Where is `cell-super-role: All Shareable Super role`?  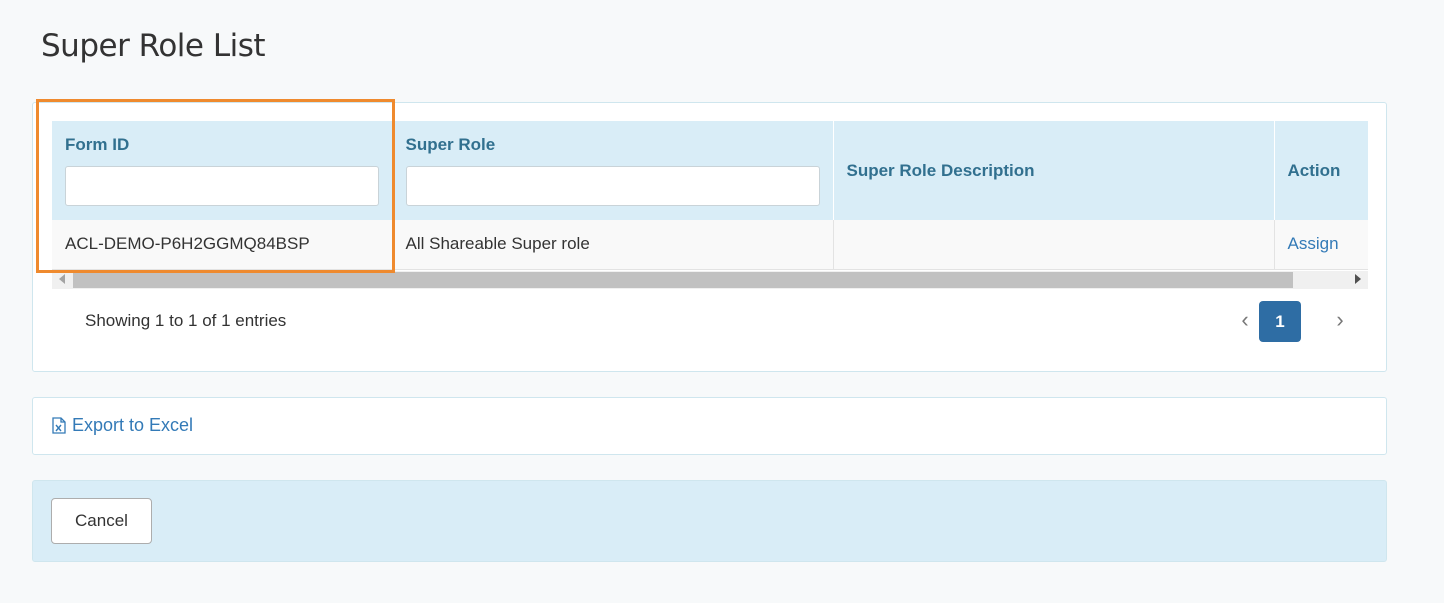 cell-super-role: All Shareable Super role is located at coordinates (613, 245).